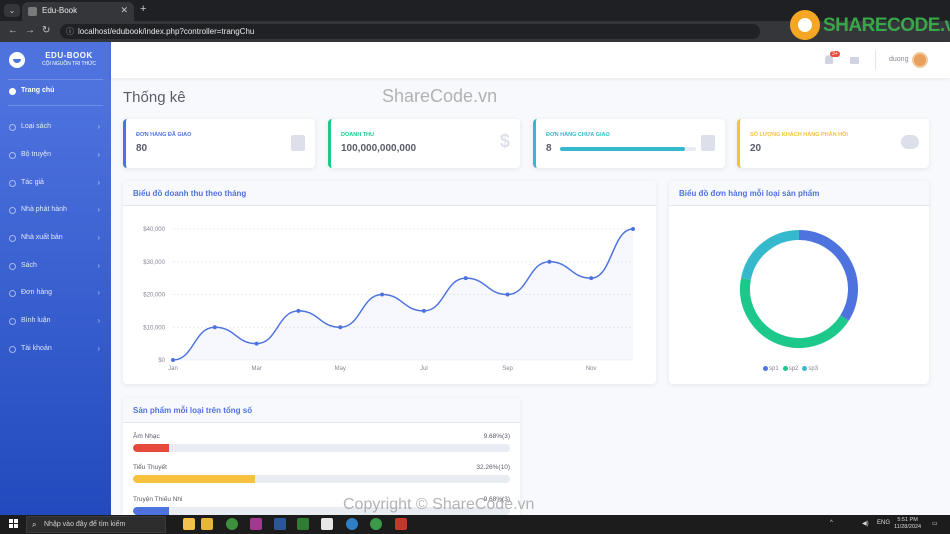  I want to click on browser-tab: Edu-Book ✕, so click(78, 11).